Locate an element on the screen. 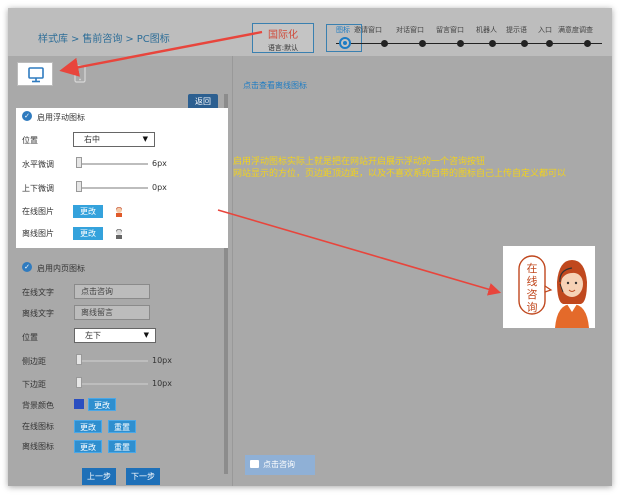 Image resolution: width=626 pixels, height=498 pixels. intl-language: 语言:默认 is located at coordinates (283, 48).